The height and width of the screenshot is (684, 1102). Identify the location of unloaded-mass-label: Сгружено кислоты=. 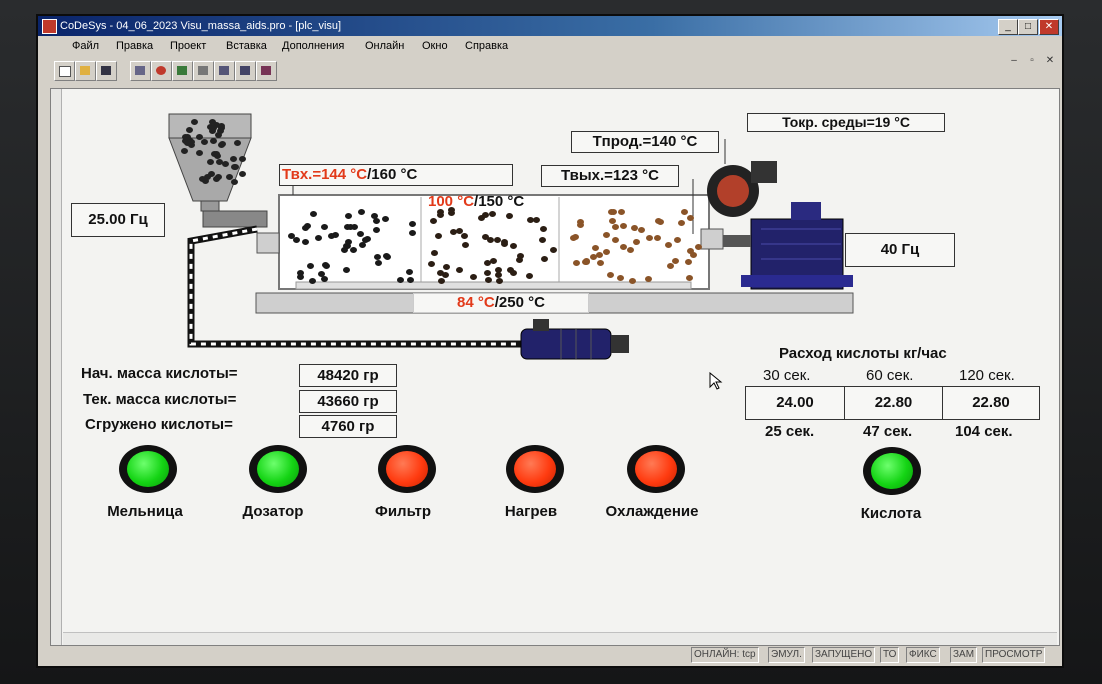
(159, 424).